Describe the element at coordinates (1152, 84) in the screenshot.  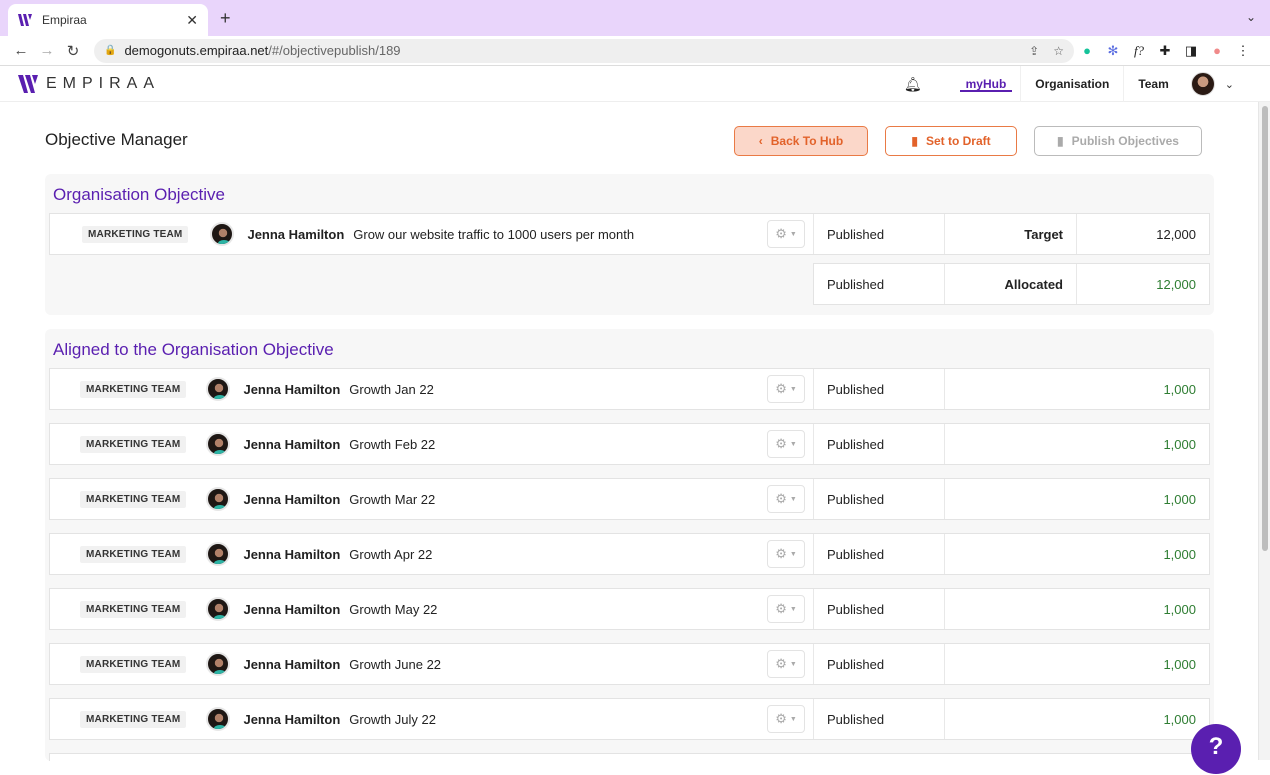
I see `nav-team: Team` at that location.